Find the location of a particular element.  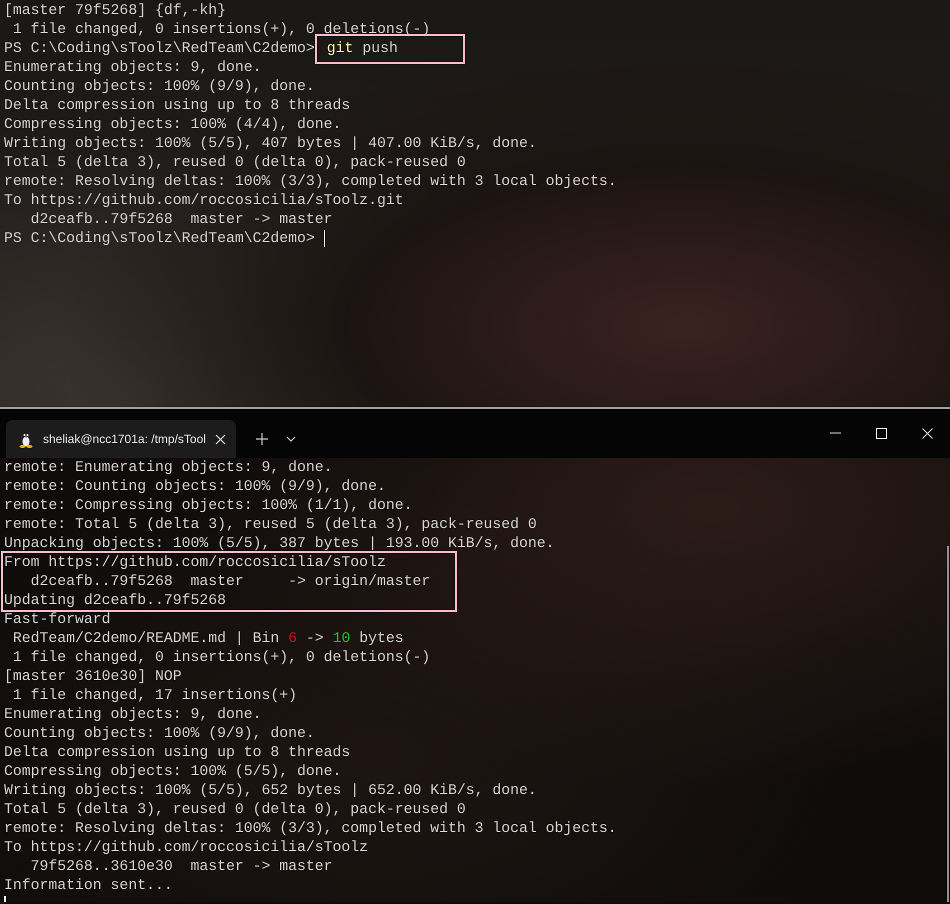

terminal-line: d2ceafb..79f5268 master -> origin/master is located at coordinates (230, 582).